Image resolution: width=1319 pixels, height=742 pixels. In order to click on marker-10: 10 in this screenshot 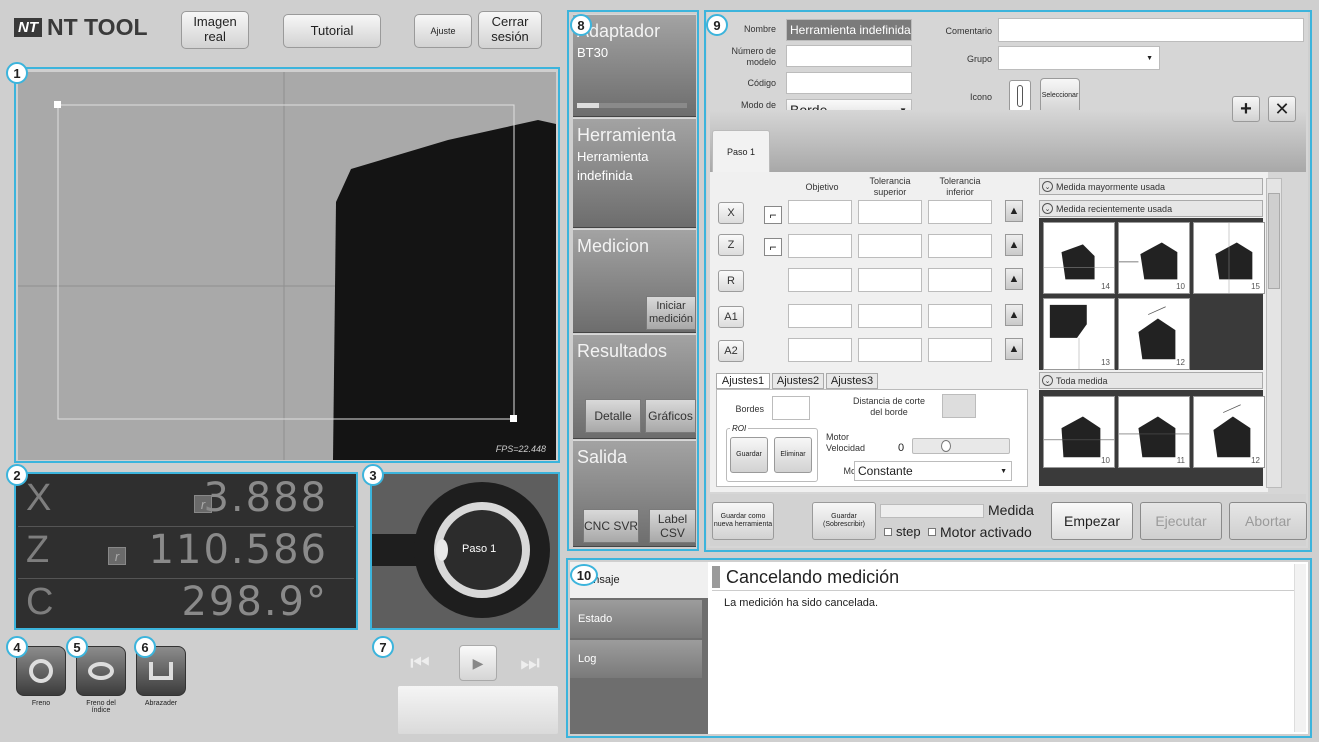, I will do `click(584, 575)`.